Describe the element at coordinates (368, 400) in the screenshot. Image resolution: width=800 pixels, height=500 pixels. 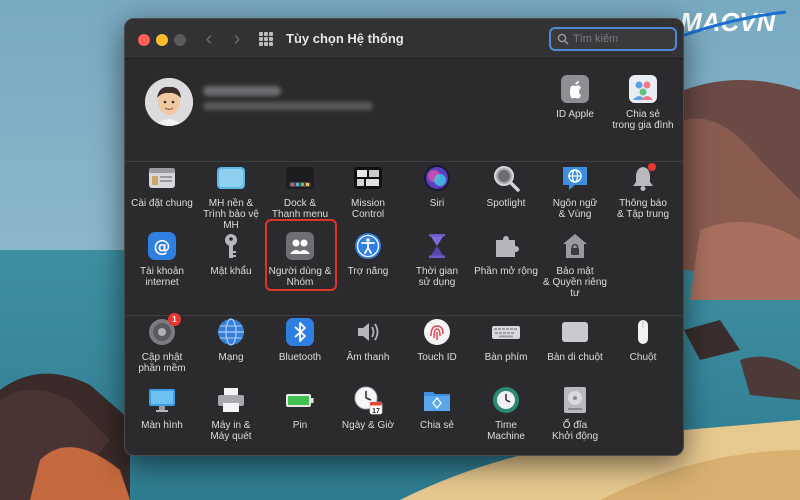
I see `date-time-icon: 17` at that location.